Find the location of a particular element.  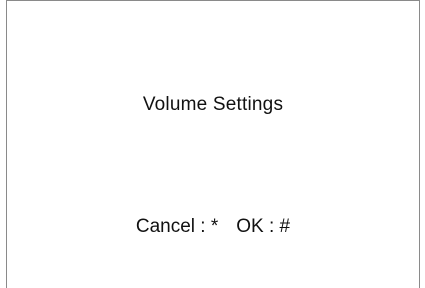

screen-title: Volume Settings is located at coordinates (213, 104).